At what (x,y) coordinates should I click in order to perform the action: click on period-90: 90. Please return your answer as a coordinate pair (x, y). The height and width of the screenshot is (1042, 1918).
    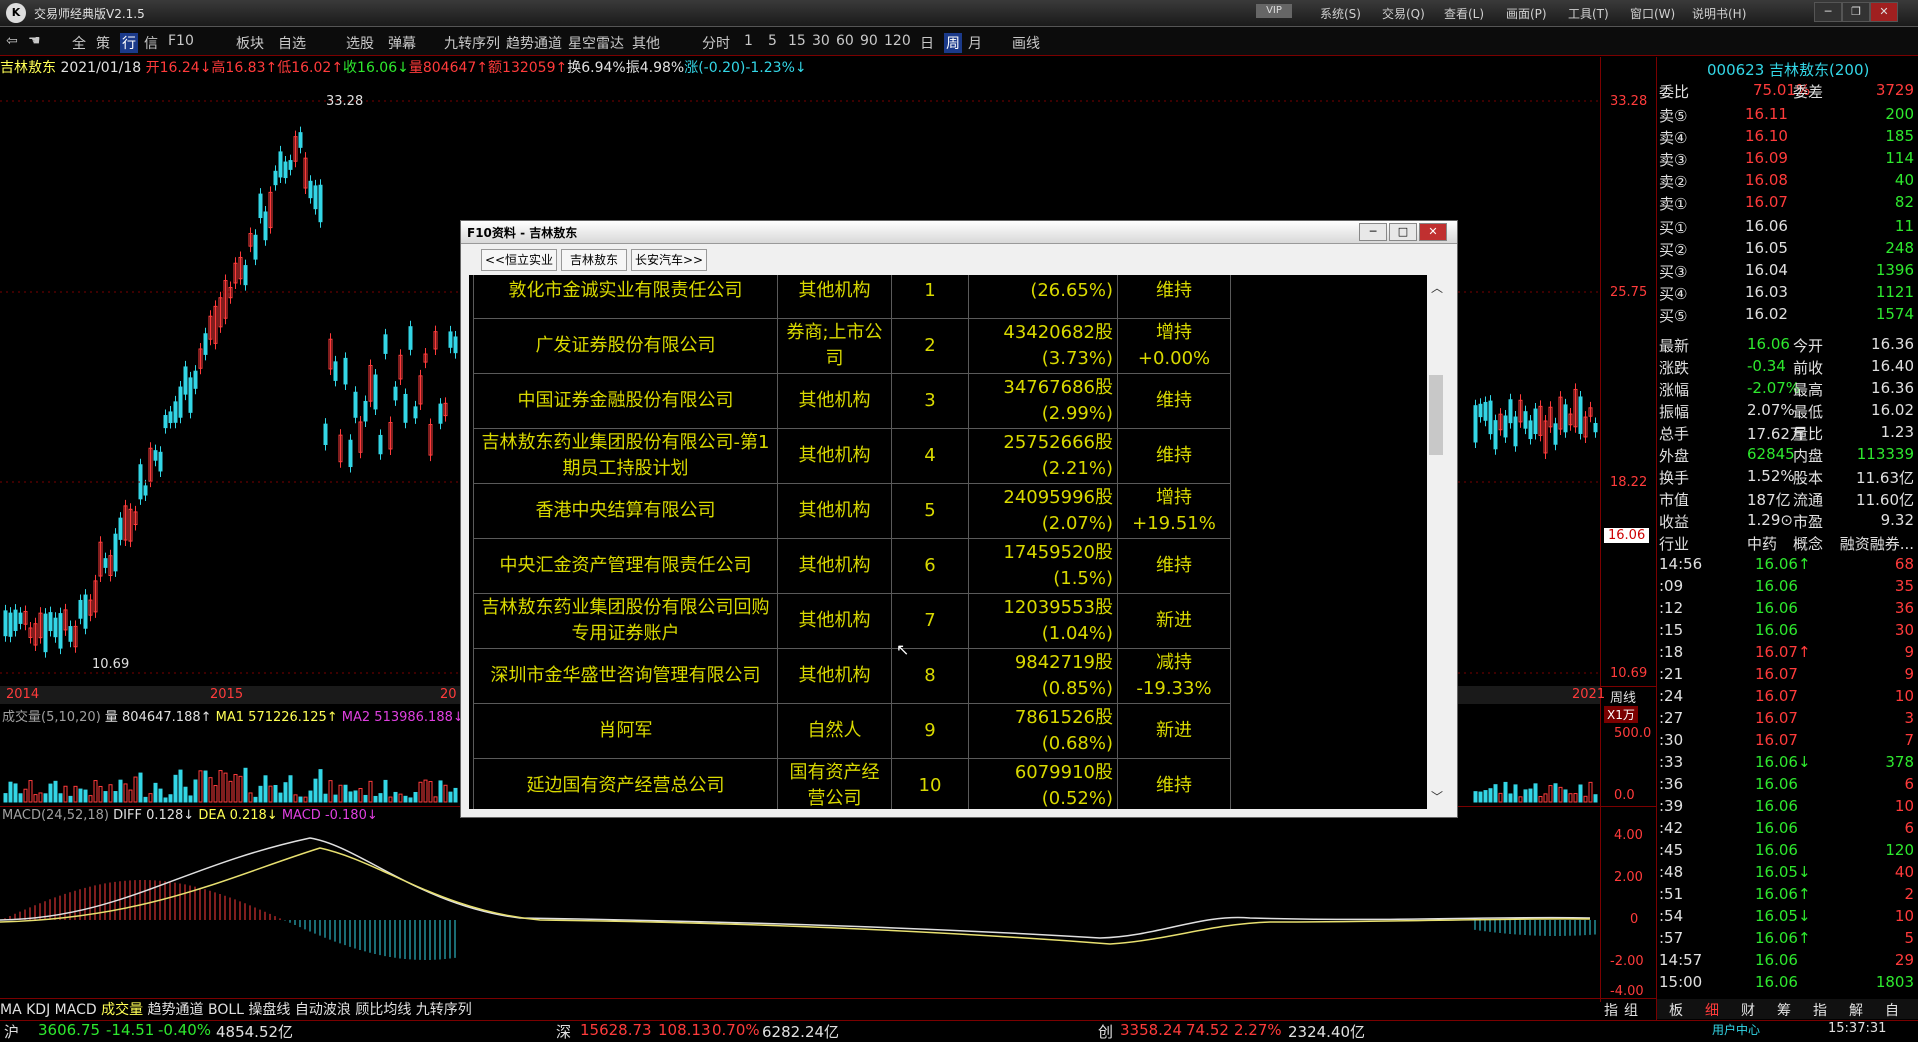
    Looking at the image, I should click on (869, 41).